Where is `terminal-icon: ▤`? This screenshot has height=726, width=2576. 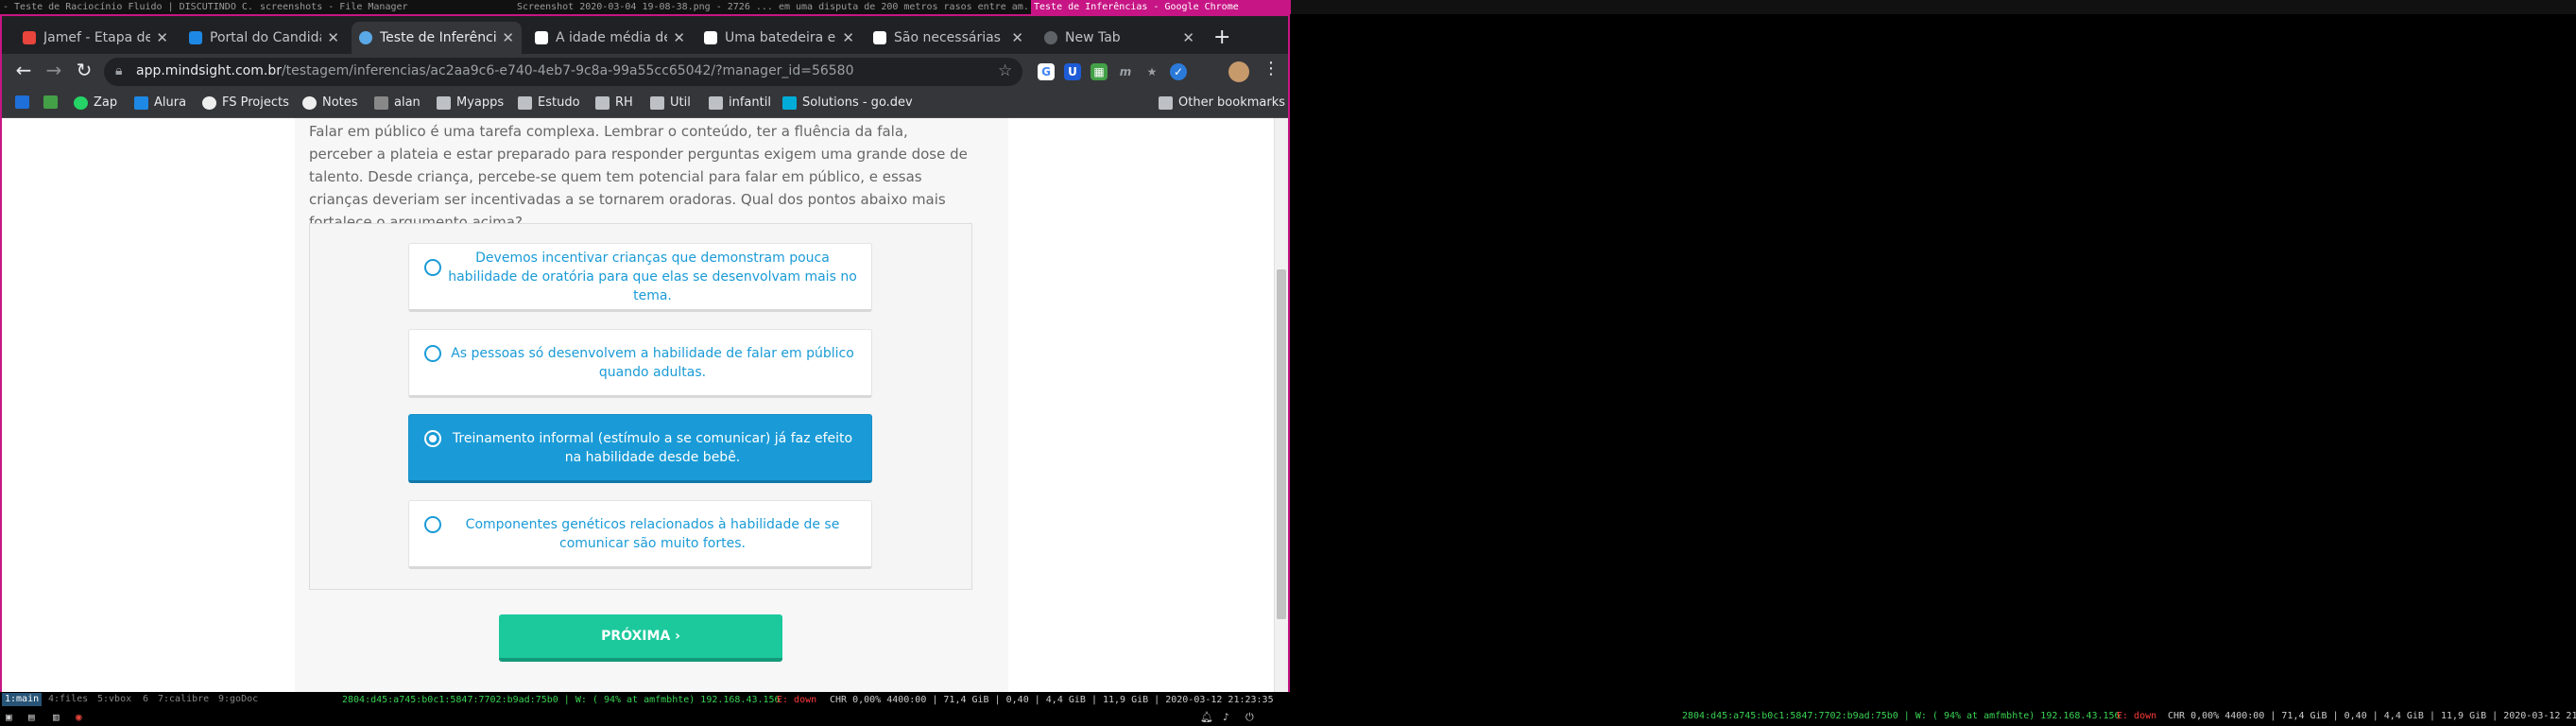 terminal-icon: ▤ is located at coordinates (31, 717).